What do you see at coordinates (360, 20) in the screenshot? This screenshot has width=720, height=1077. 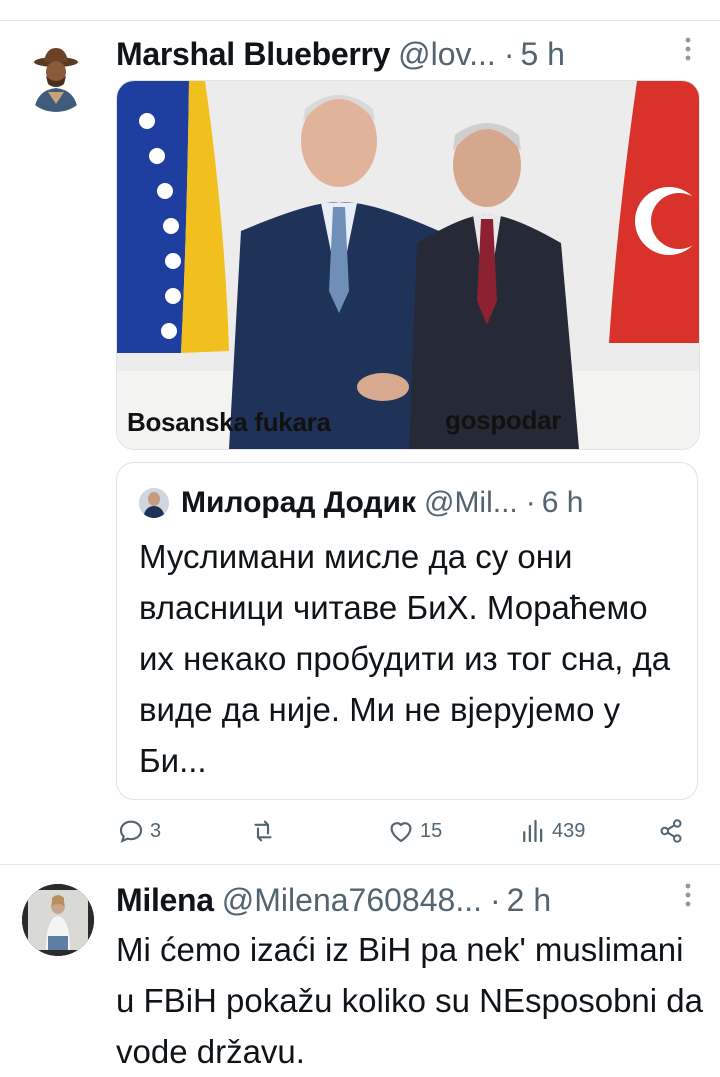 I see `top-divider` at bounding box center [360, 20].